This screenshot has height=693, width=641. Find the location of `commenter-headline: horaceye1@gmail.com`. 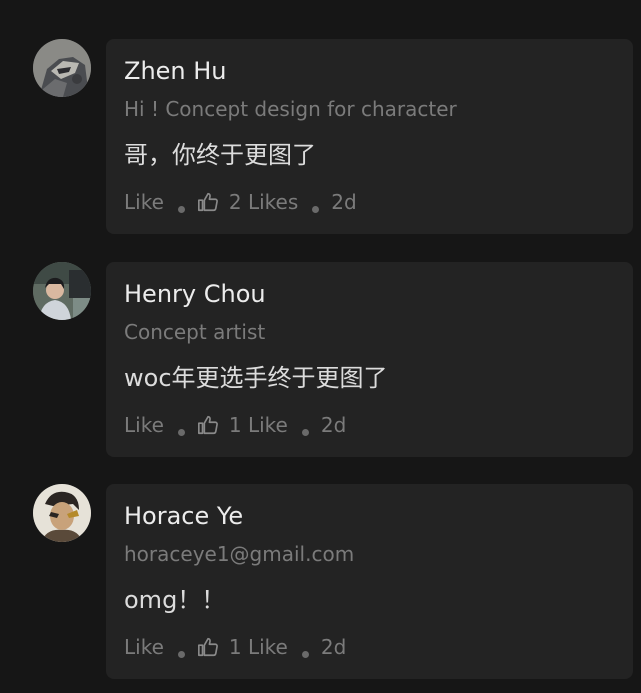

commenter-headline: horaceye1@gmail.com is located at coordinates (239, 554).